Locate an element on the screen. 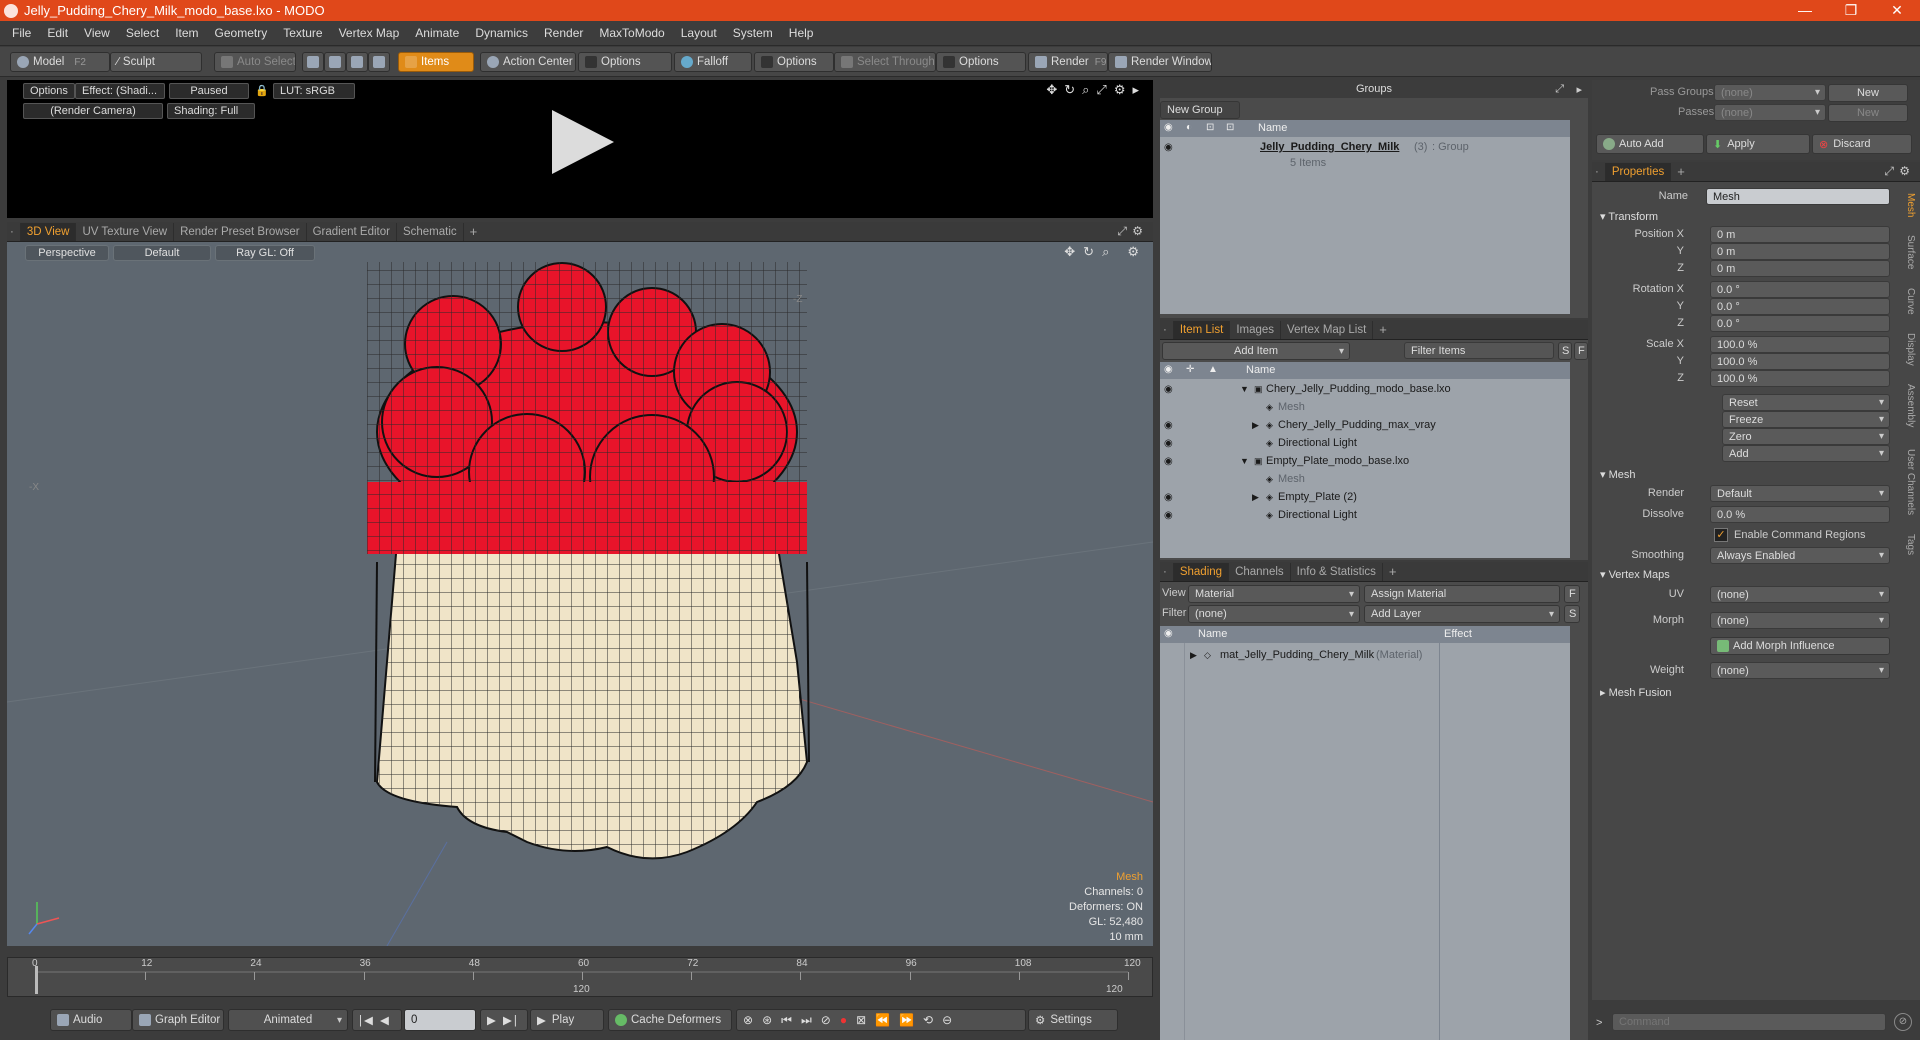 The width and height of the screenshot is (1920, 1040). new-pass-button: New is located at coordinates (1868, 113).